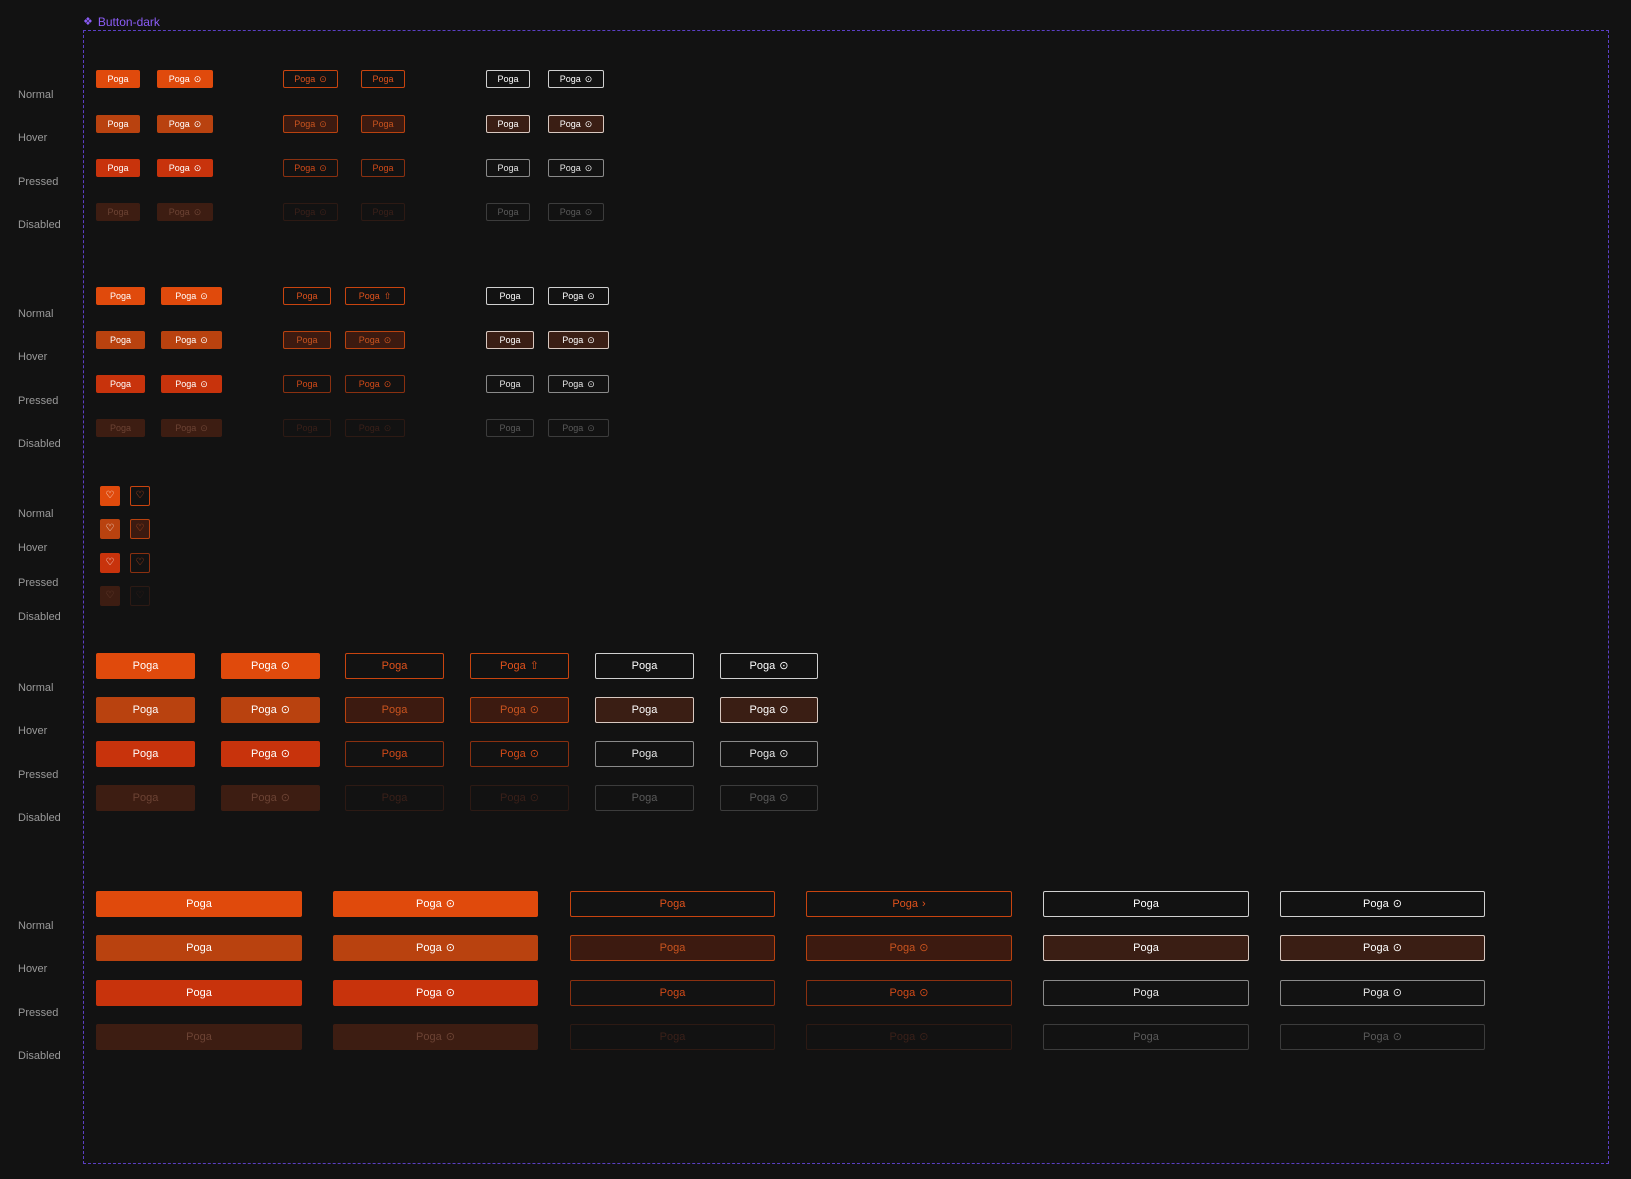 This screenshot has height=1179, width=1631. What do you see at coordinates (672, 904) in the screenshot?
I see `outline-button-lg-normal: Poga` at bounding box center [672, 904].